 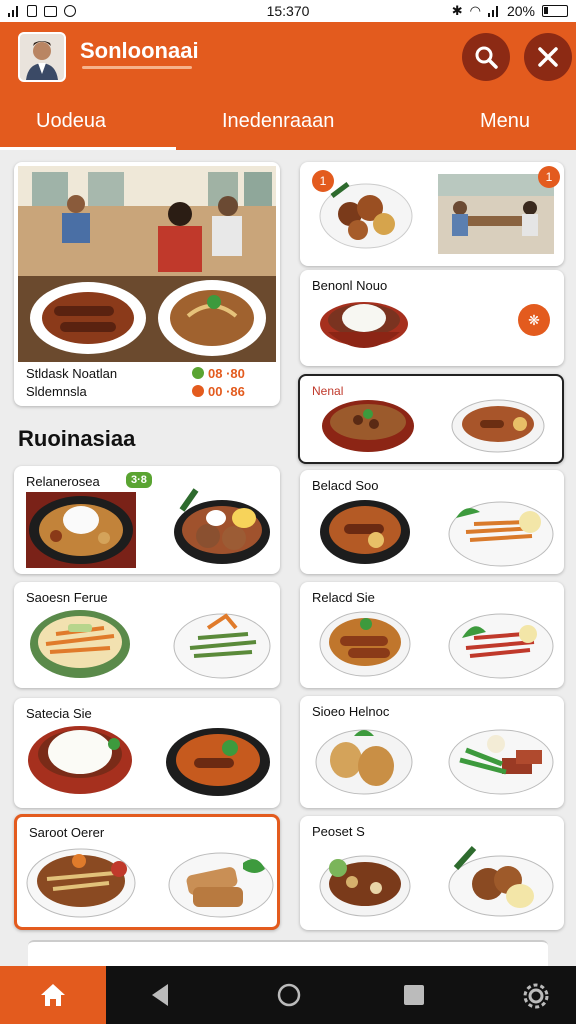 I want to click on close-icon, so click(x=548, y=57).